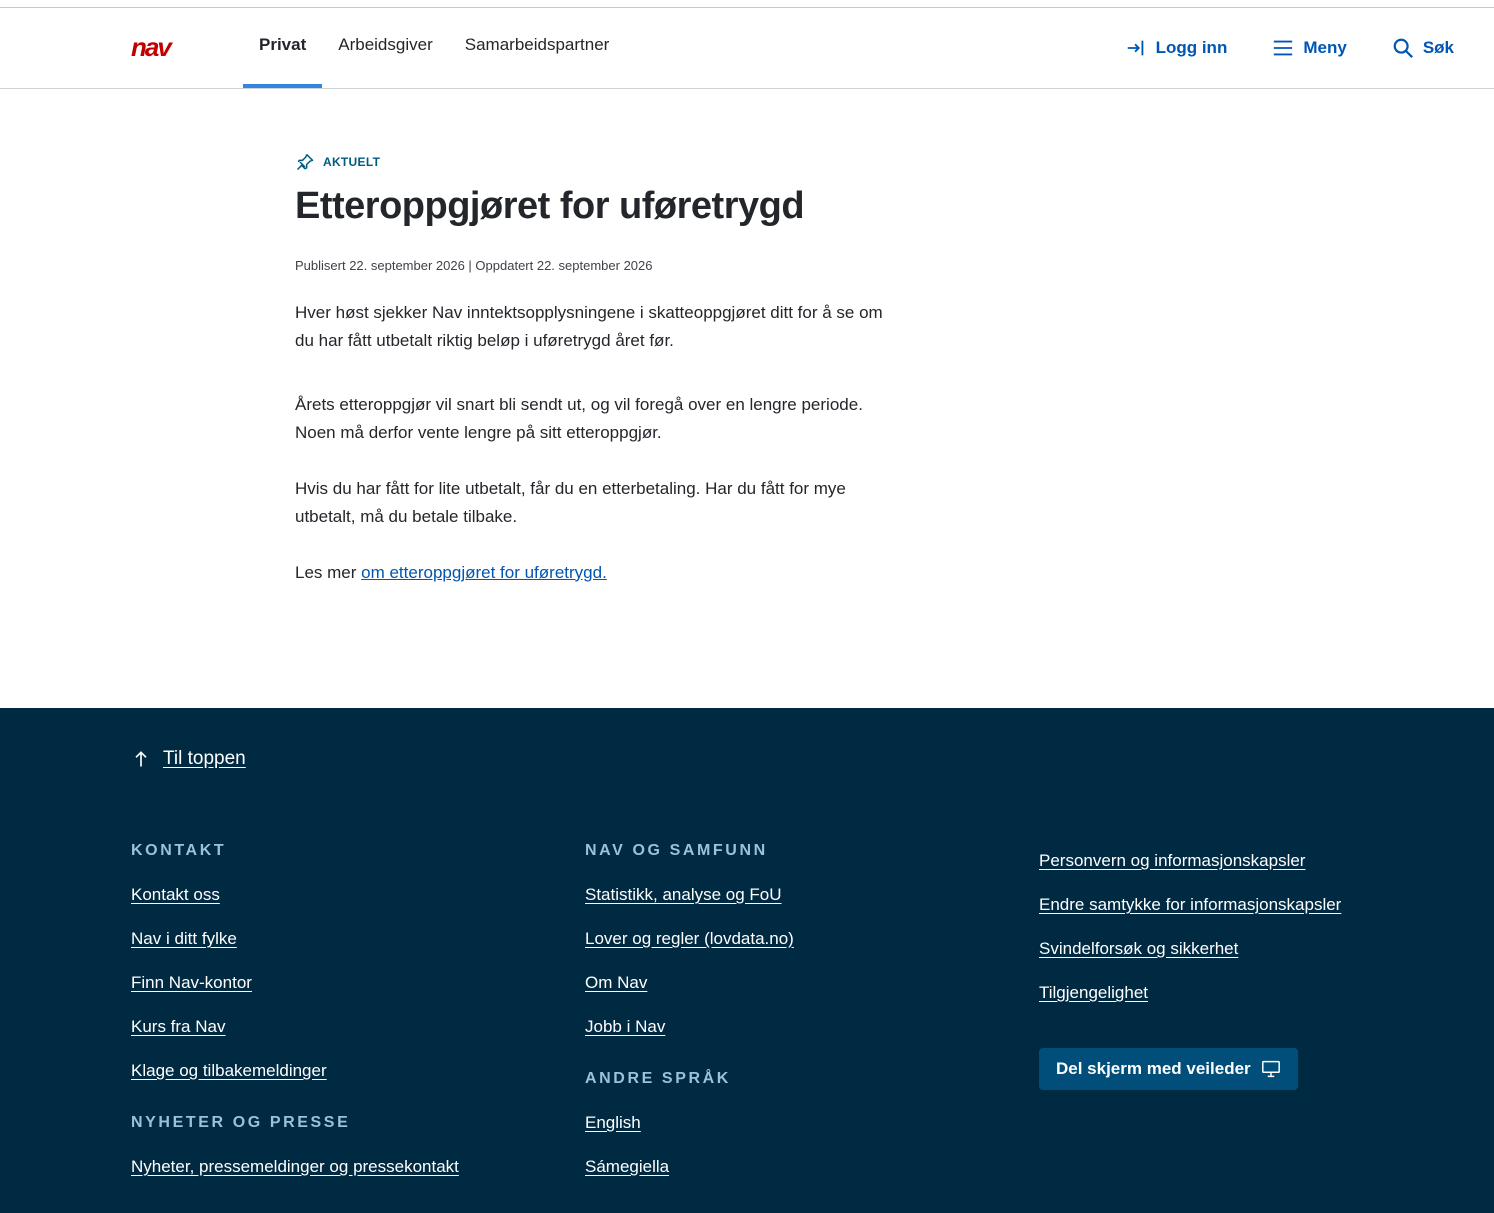 The image size is (1494, 1213). Describe the element at coordinates (689, 949) in the screenshot. I see `footer-link-lover-og-regler: Lover og regler (lovdata.no)` at that location.